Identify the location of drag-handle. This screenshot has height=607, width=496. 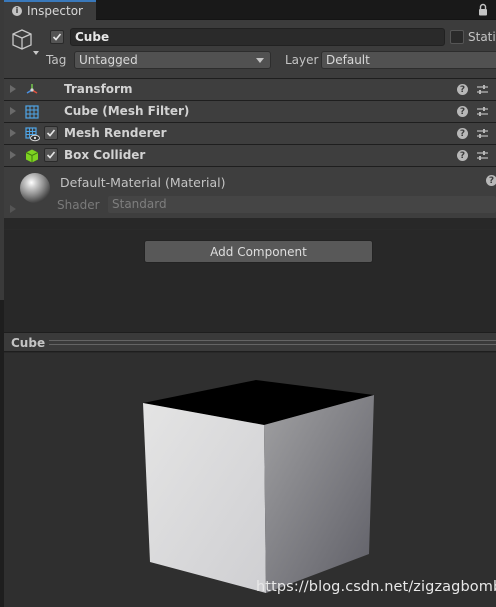
(272, 342).